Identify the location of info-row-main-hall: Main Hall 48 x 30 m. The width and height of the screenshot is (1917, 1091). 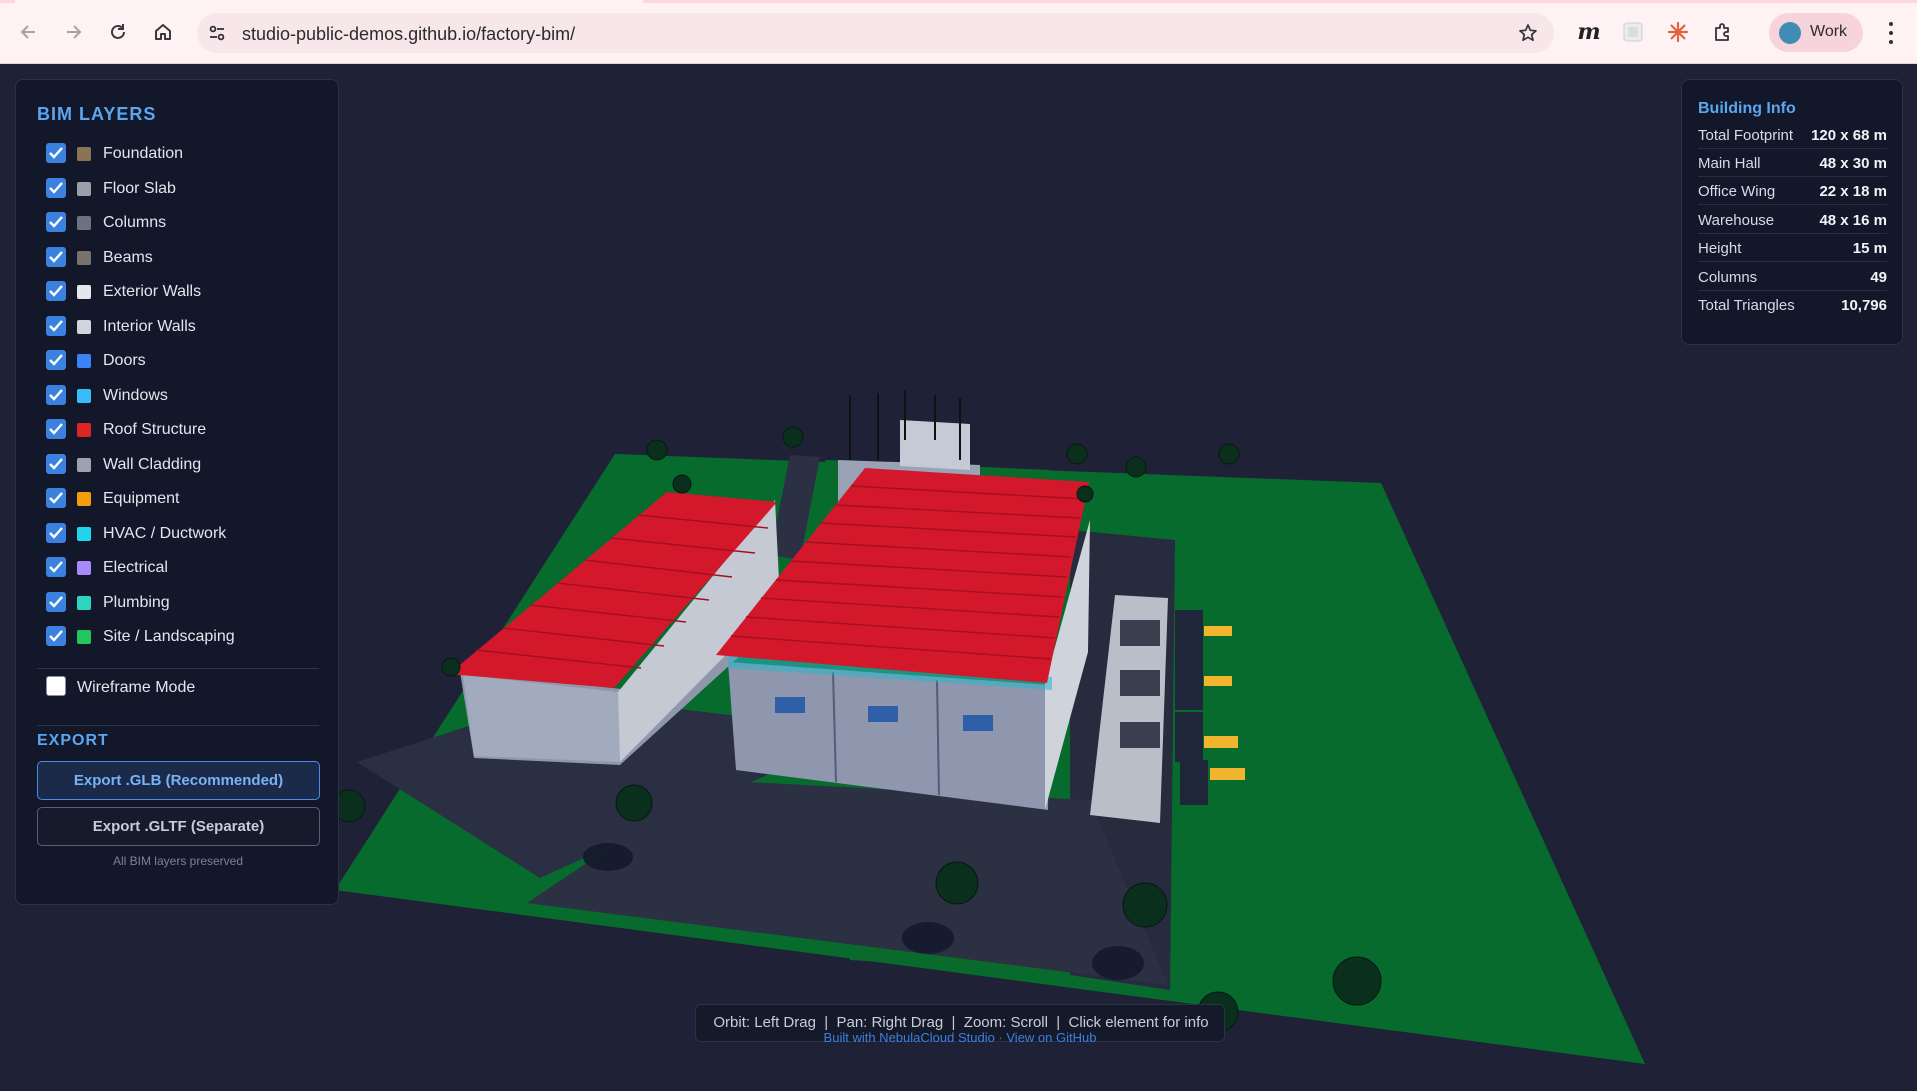
(1792, 163).